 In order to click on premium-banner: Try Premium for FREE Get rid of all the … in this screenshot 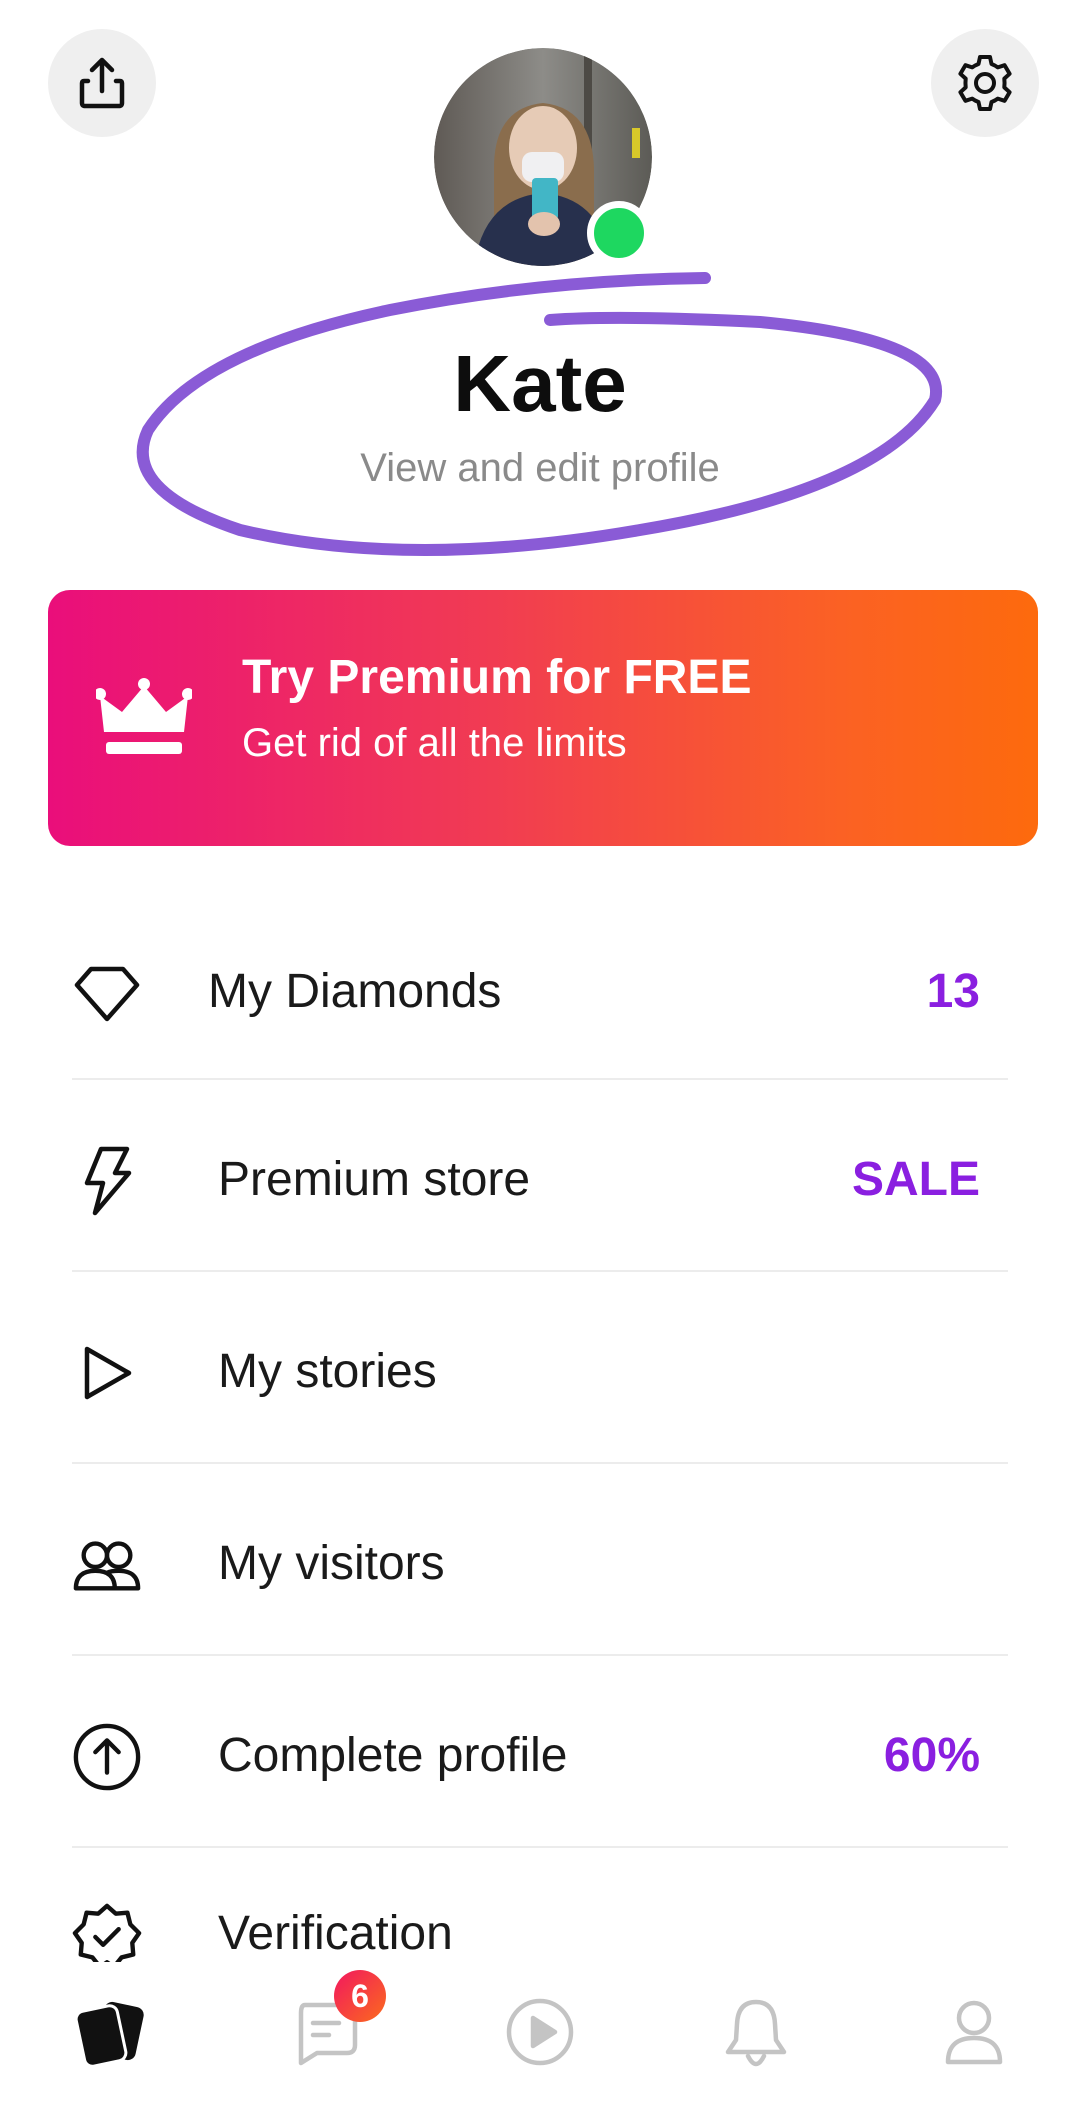, I will do `click(543, 718)`.